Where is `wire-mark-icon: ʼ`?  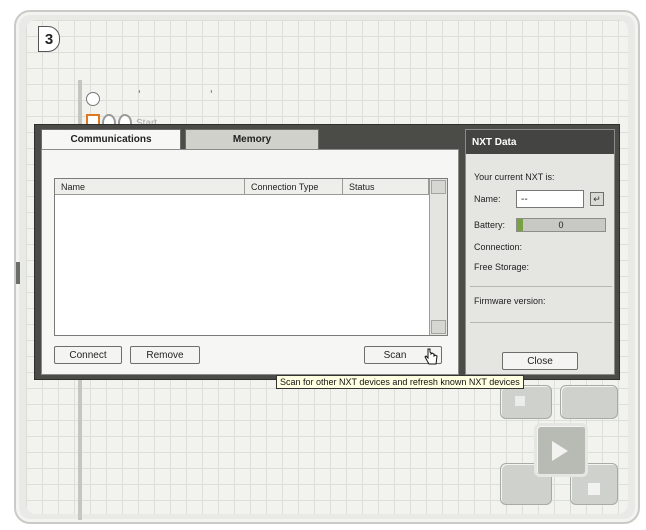 wire-mark-icon: ʼ is located at coordinates (139, 95).